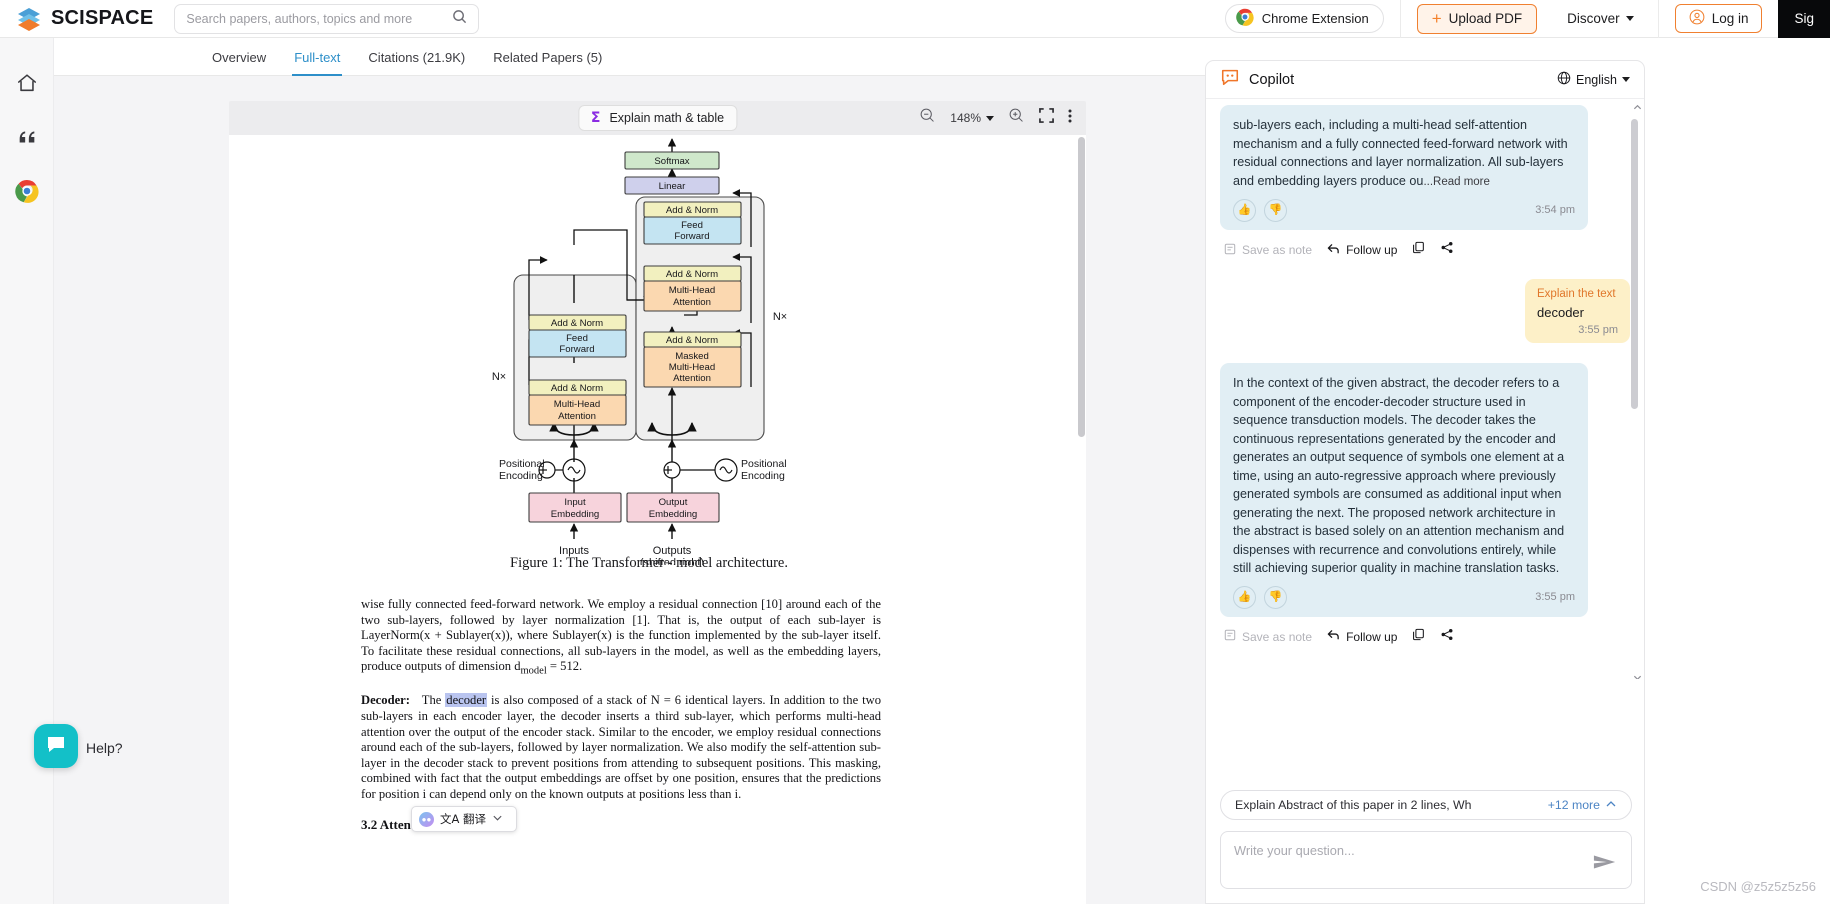 The image size is (1830, 904). Describe the element at coordinates (1081, 287) in the screenshot. I see `pdf-scrollbar-thumb` at that location.